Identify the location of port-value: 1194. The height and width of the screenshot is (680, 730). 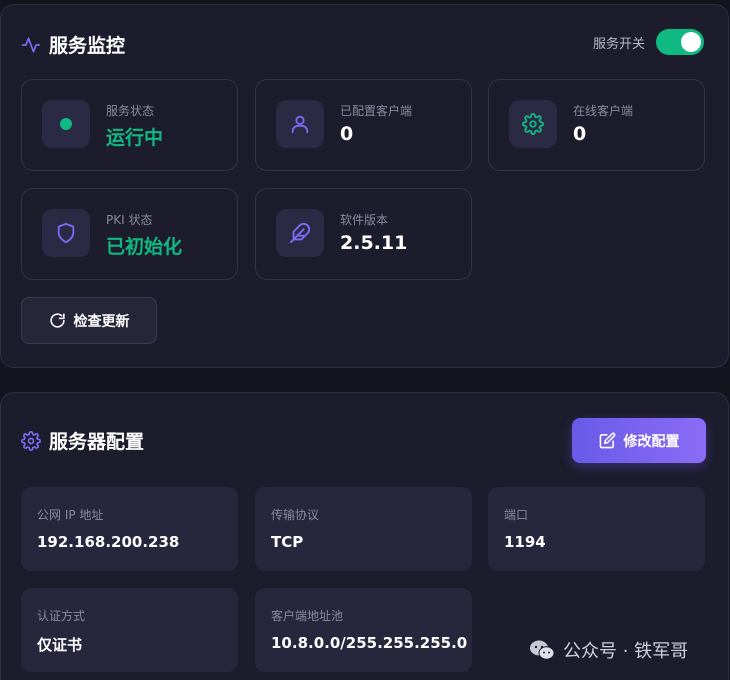
(525, 542).